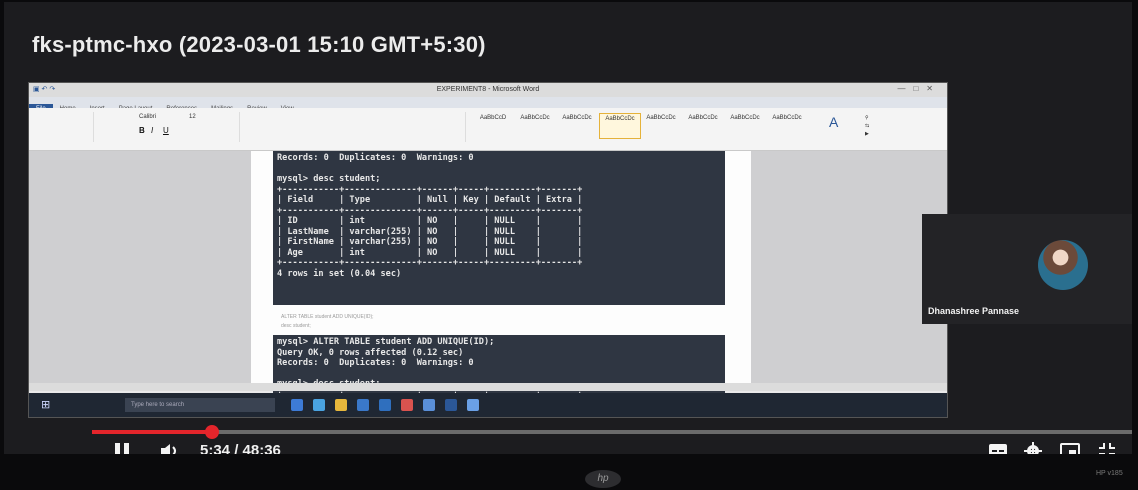 The width and height of the screenshot is (1138, 490). Describe the element at coordinates (535, 118) in the screenshot. I see `style-list-paragraph: AaBbCcDc` at that location.